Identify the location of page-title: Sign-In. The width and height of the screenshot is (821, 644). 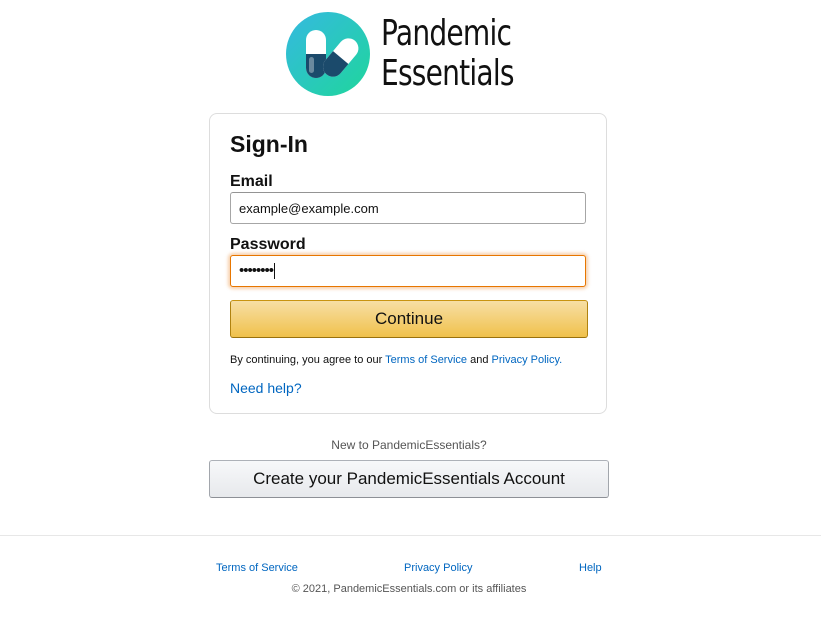
(269, 144).